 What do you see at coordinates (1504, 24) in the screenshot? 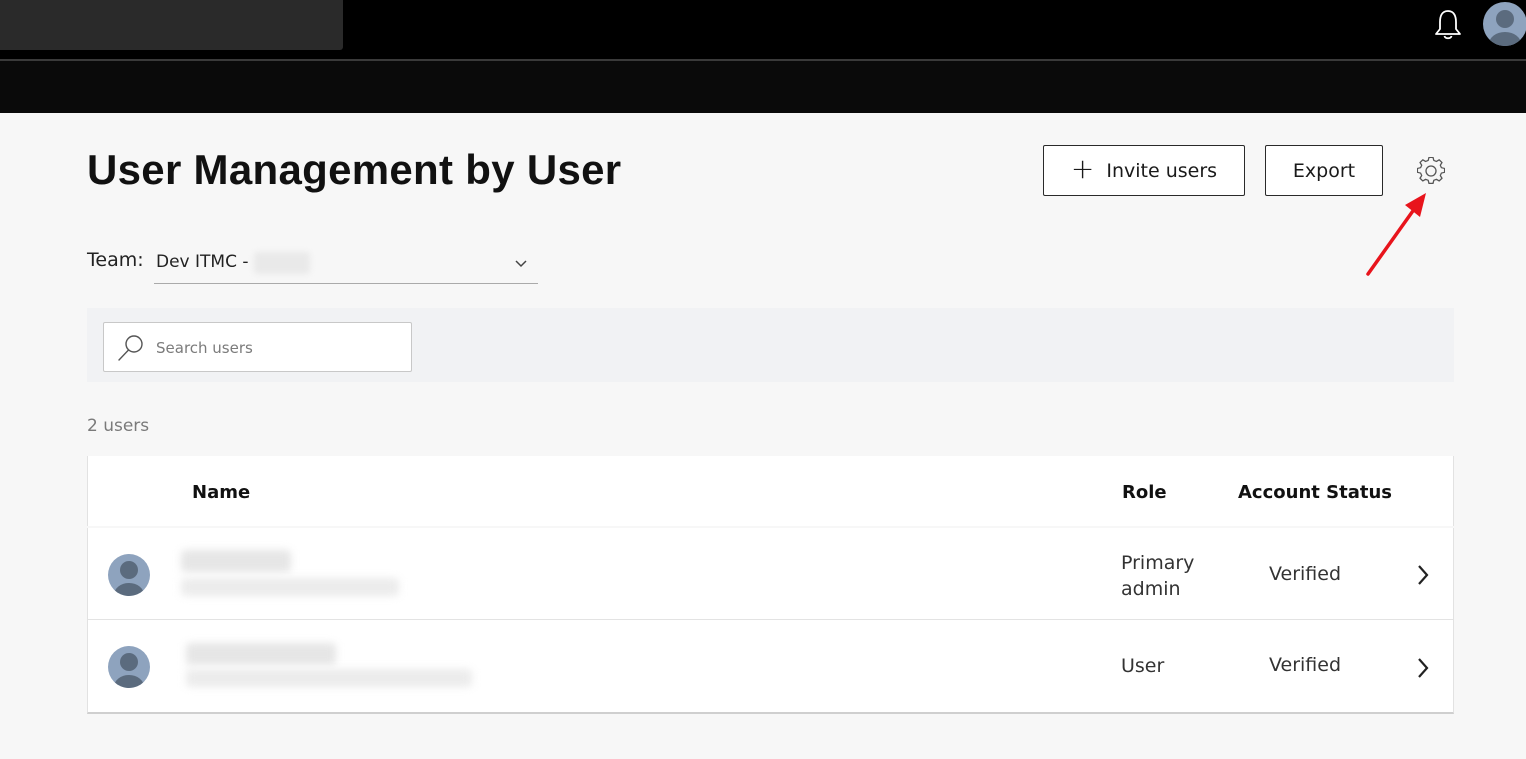
I see `user-avatar` at bounding box center [1504, 24].